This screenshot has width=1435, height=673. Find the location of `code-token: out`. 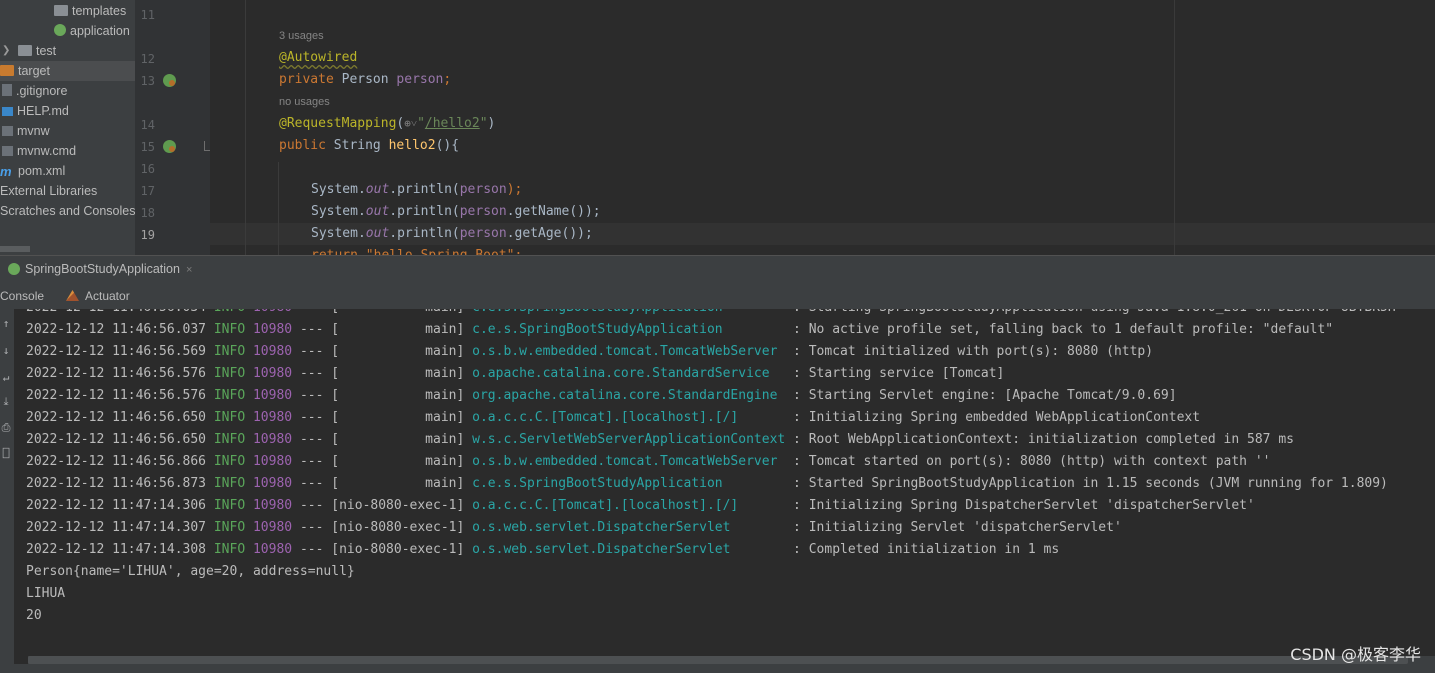

code-token: out is located at coordinates (377, 189).